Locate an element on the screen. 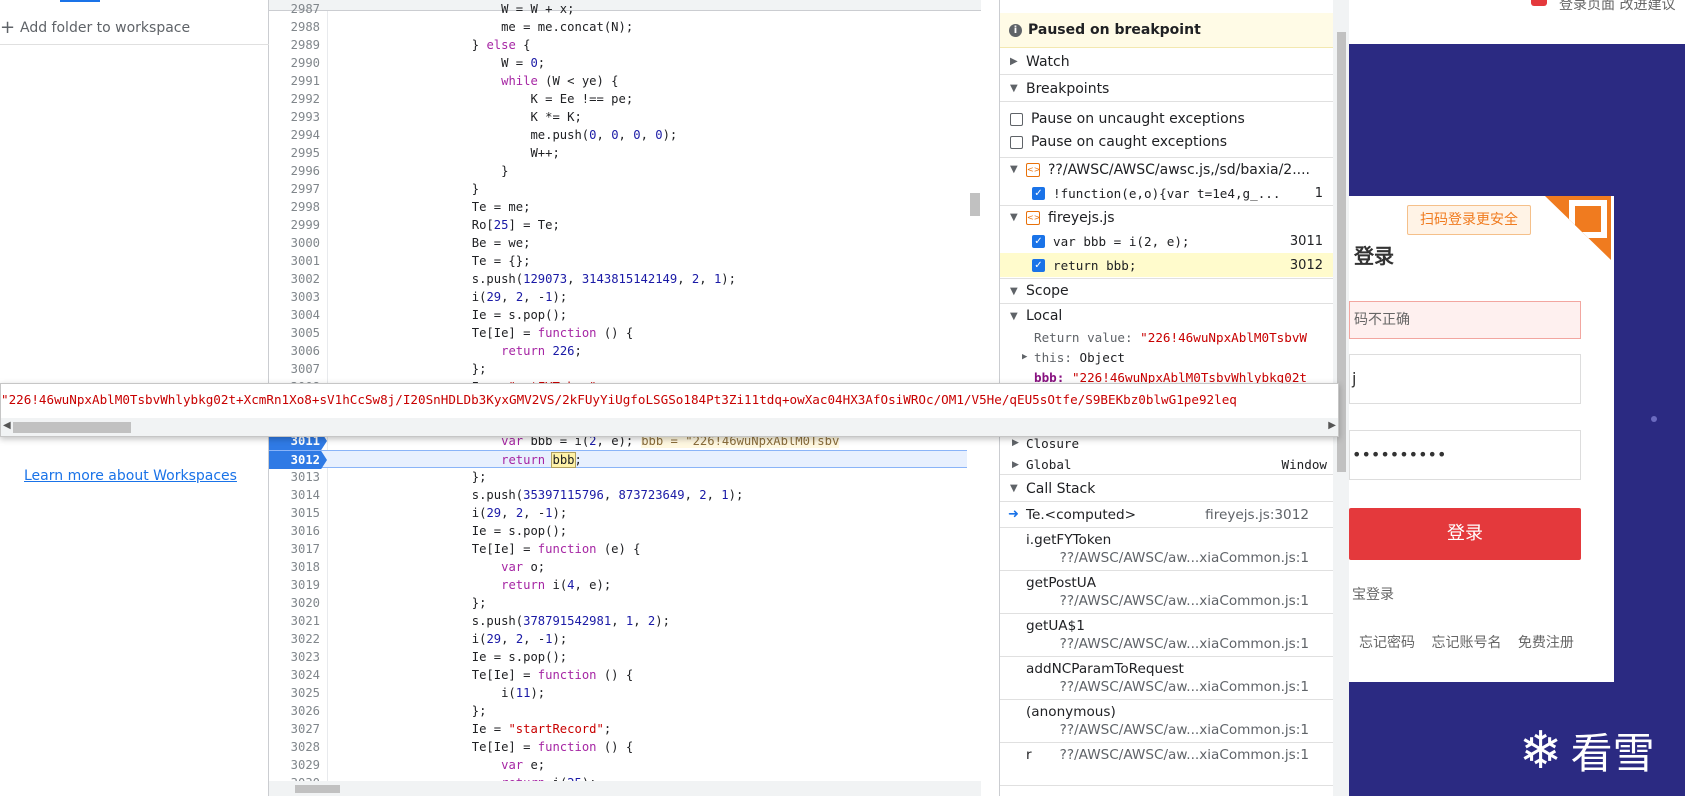 The height and width of the screenshot is (796, 1685). code-line: 2995 W++; is located at coordinates (625, 153).